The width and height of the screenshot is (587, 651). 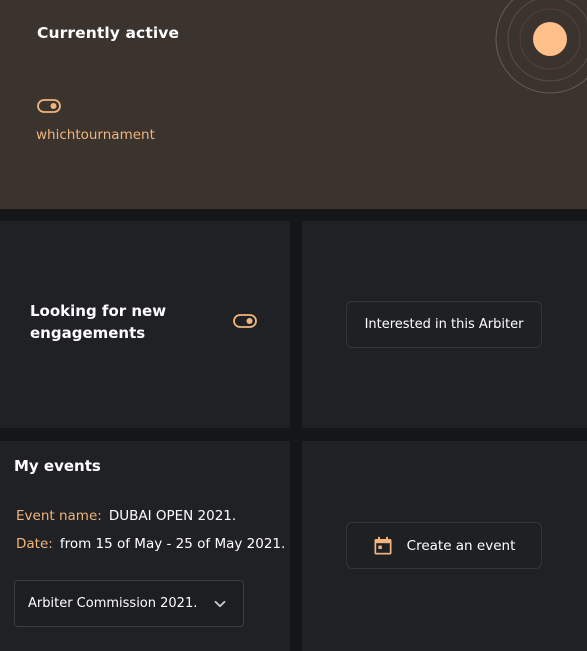 I want to click on event-name-label: Event name:, so click(x=59, y=516).